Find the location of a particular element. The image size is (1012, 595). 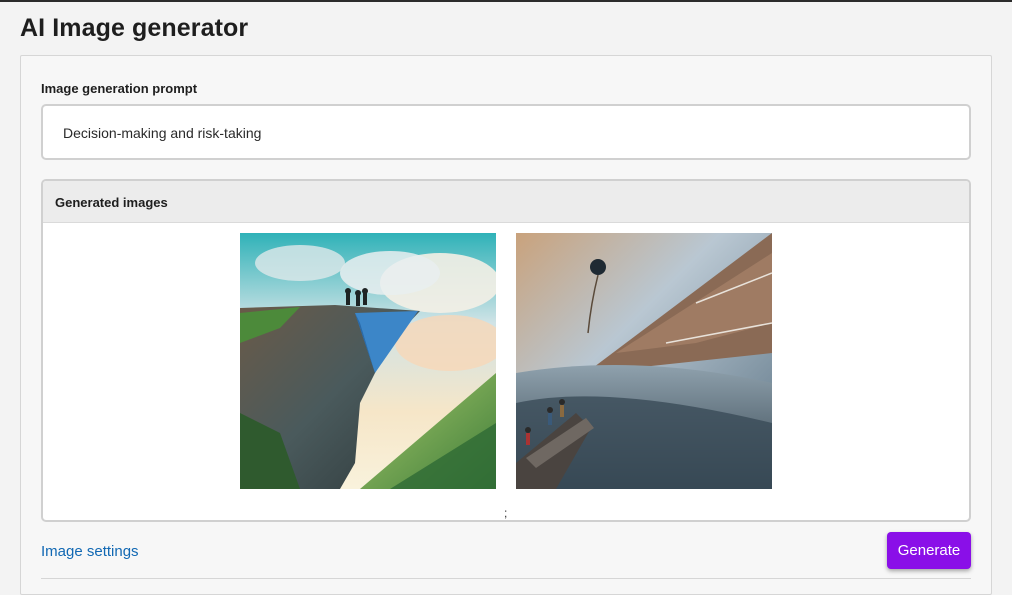

image-settings-link: Image settings is located at coordinates (90, 551).